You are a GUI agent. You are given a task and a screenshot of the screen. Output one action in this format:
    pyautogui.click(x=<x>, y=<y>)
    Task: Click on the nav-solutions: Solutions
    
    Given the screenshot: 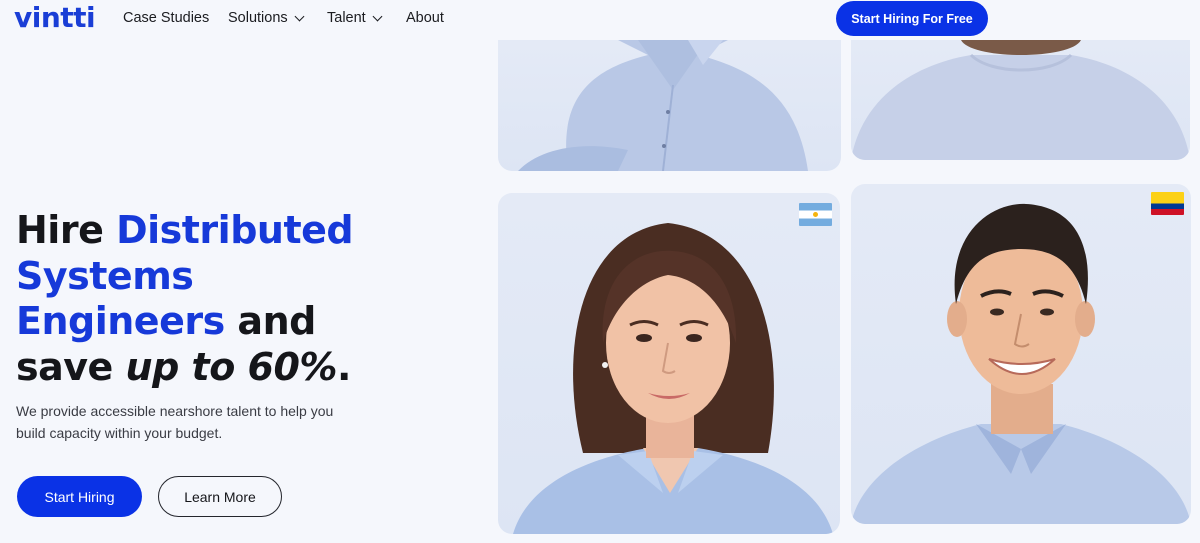 What is the action you would take?
    pyautogui.click(x=266, y=18)
    